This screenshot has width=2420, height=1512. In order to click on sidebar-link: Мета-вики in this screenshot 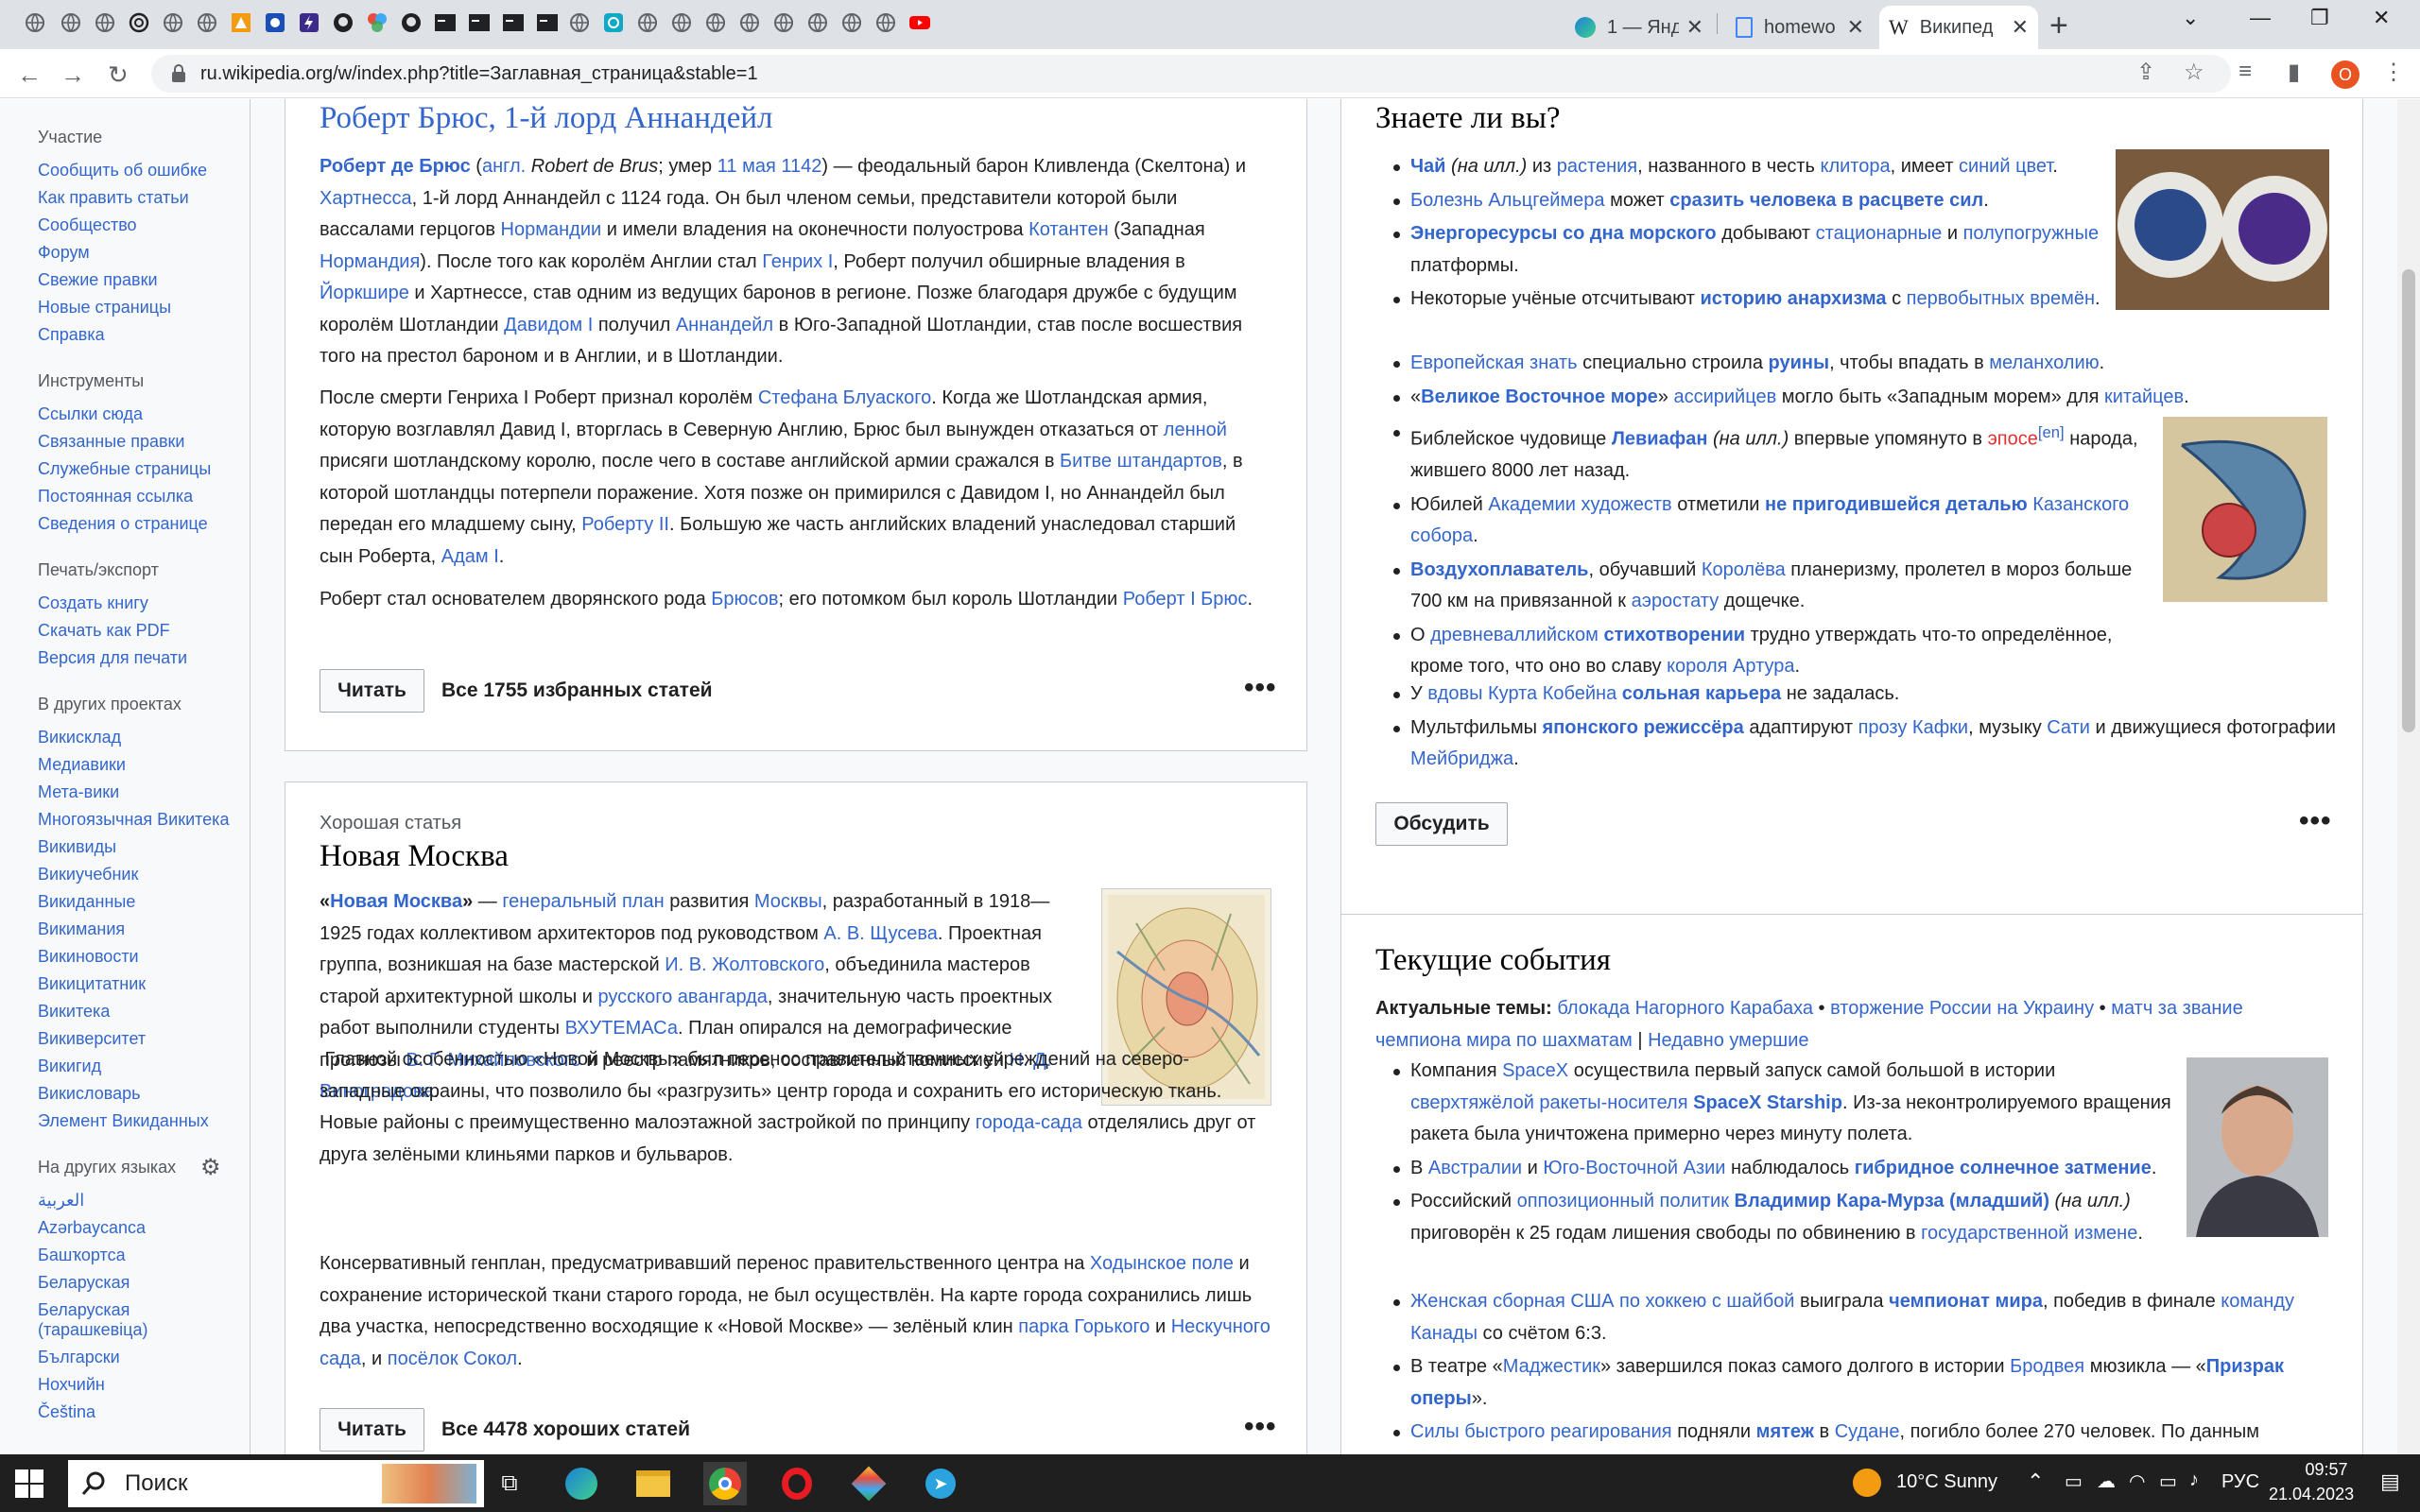, I will do `click(137, 792)`.